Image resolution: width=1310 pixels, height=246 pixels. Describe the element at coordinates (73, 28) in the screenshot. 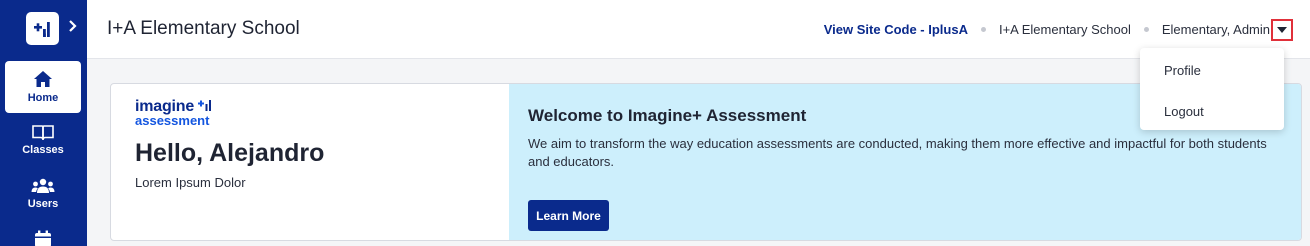

I see `expand-sidebar-icon` at that location.